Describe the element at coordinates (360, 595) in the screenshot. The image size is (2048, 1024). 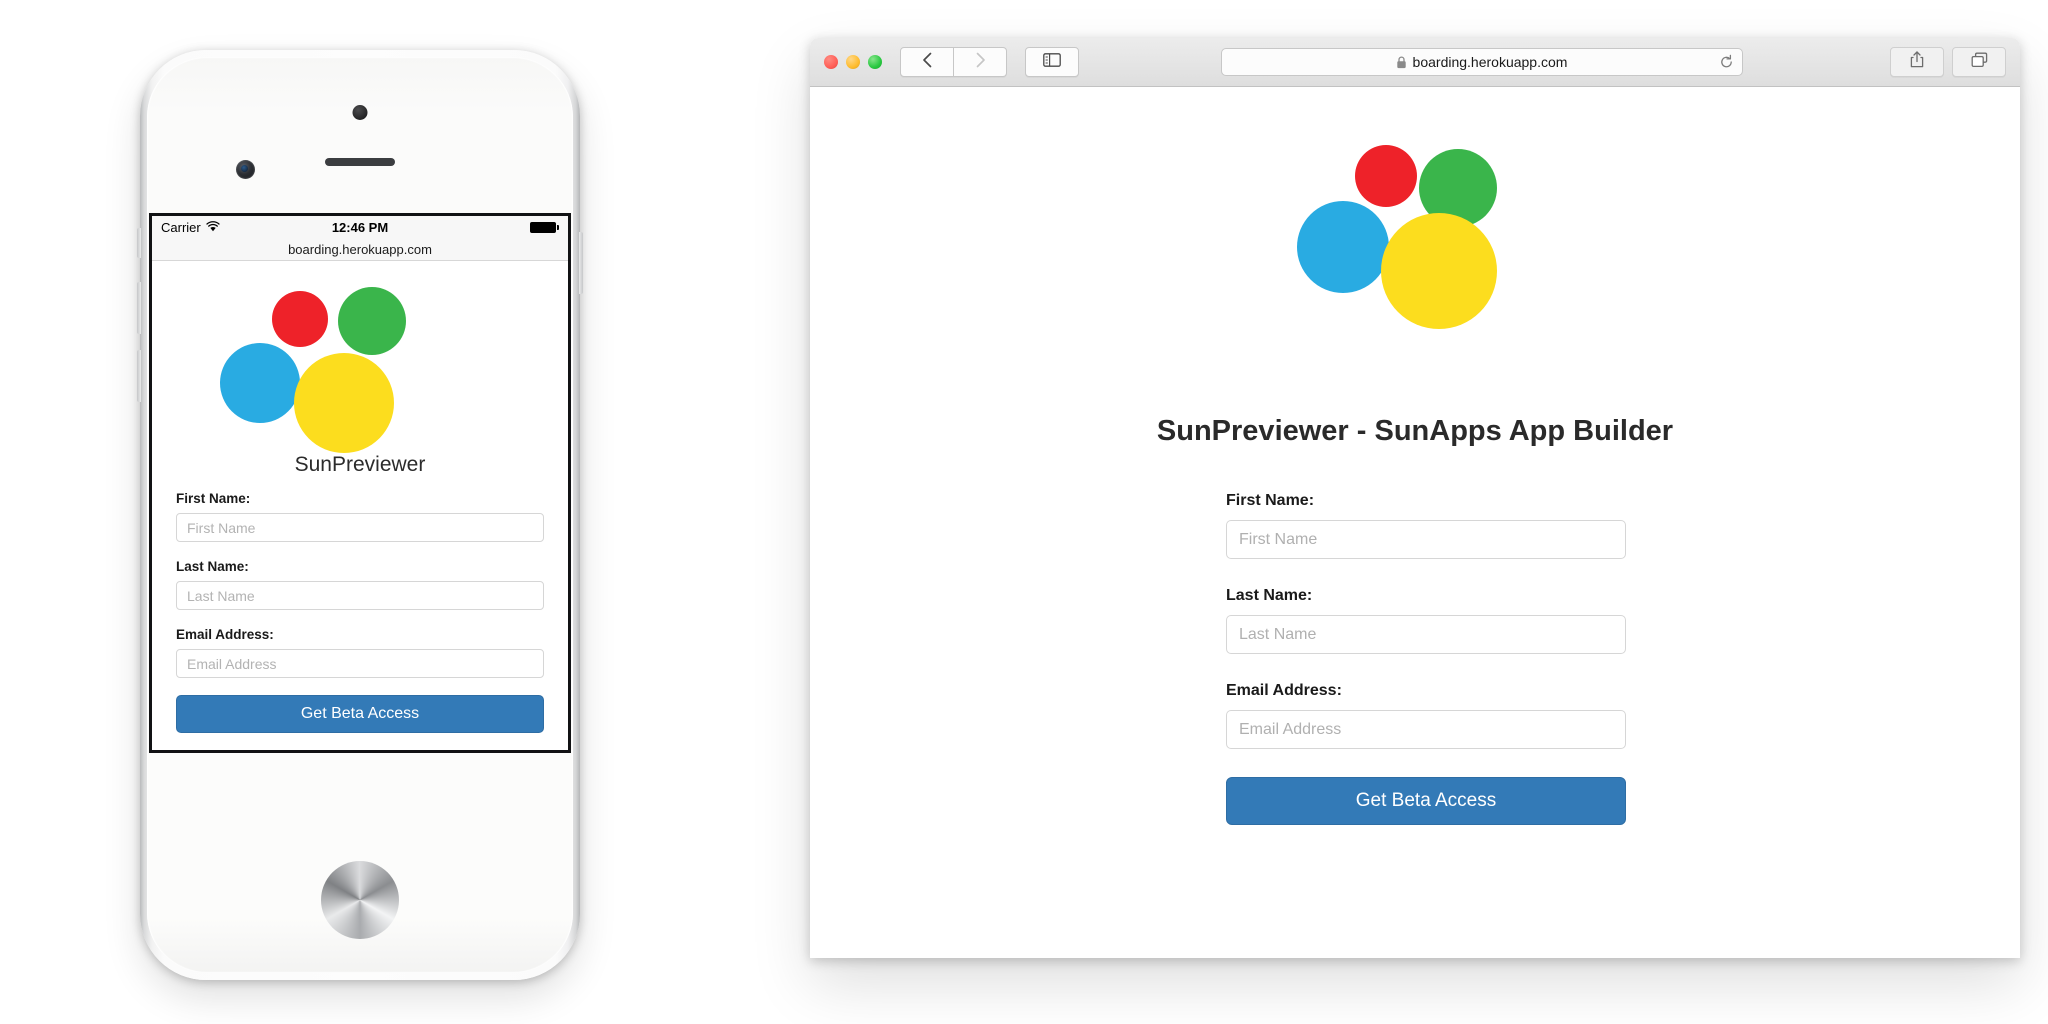
I see `phone-last-name-input` at that location.